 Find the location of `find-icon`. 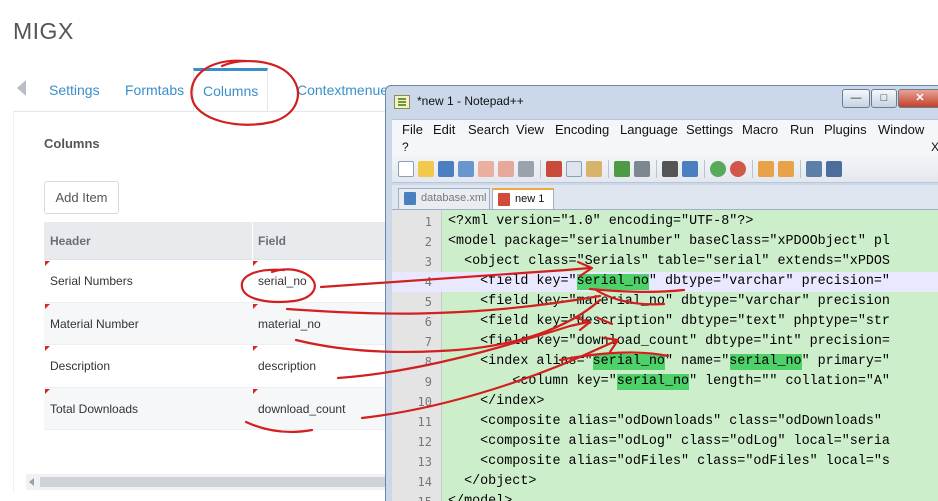

find-icon is located at coordinates (670, 169).